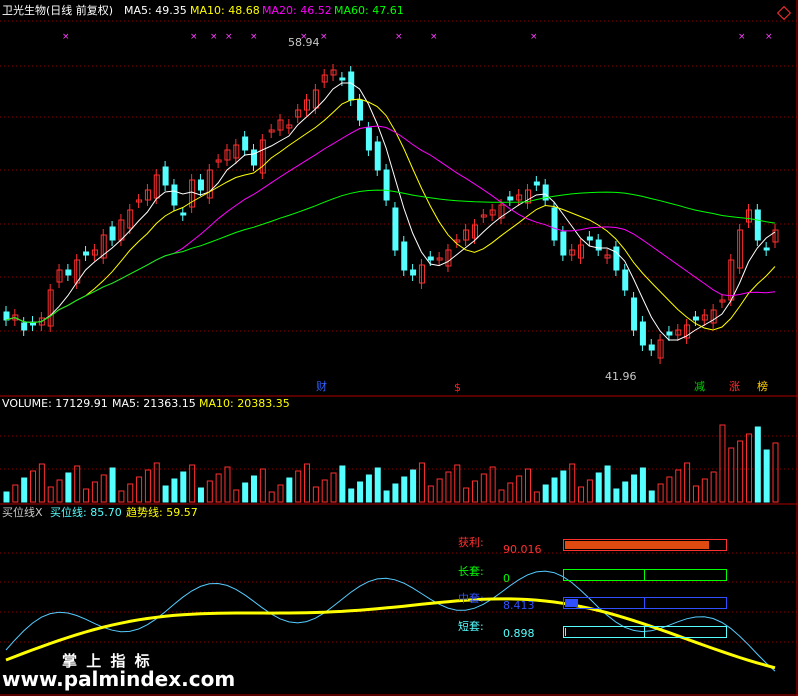  What do you see at coordinates (762, 387) in the screenshot?
I see `event-mark-board: 榜` at bounding box center [762, 387].